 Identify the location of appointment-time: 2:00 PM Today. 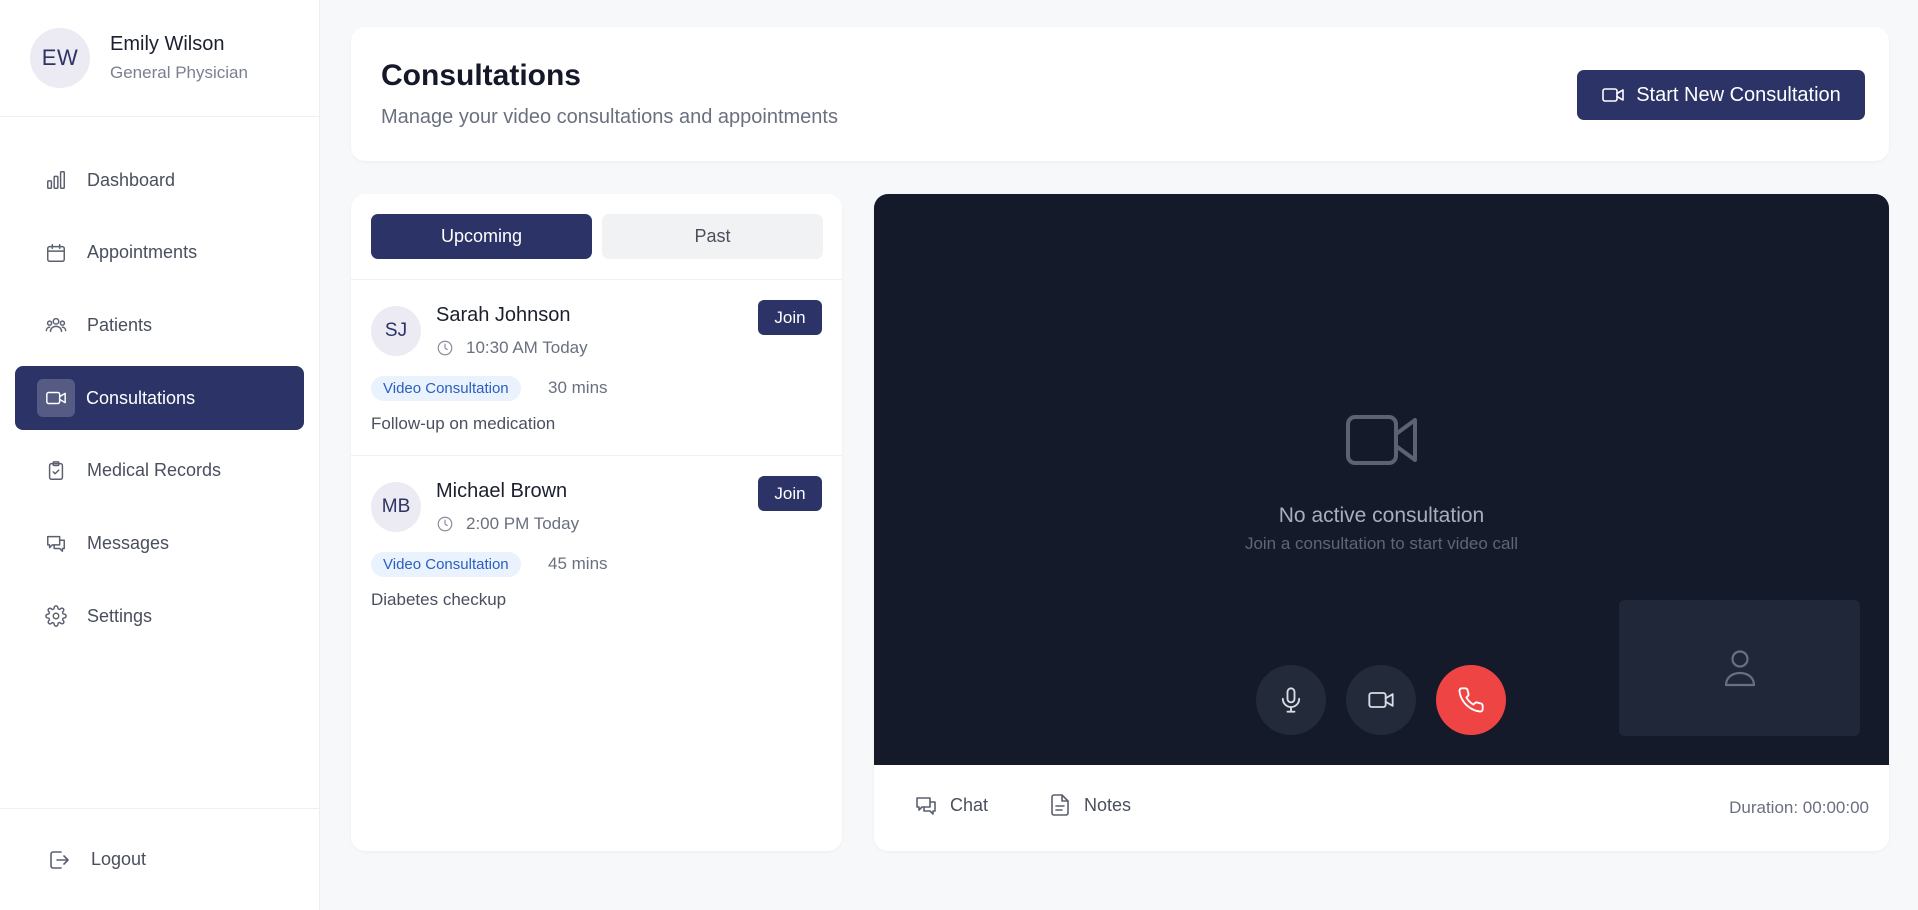
(507, 524).